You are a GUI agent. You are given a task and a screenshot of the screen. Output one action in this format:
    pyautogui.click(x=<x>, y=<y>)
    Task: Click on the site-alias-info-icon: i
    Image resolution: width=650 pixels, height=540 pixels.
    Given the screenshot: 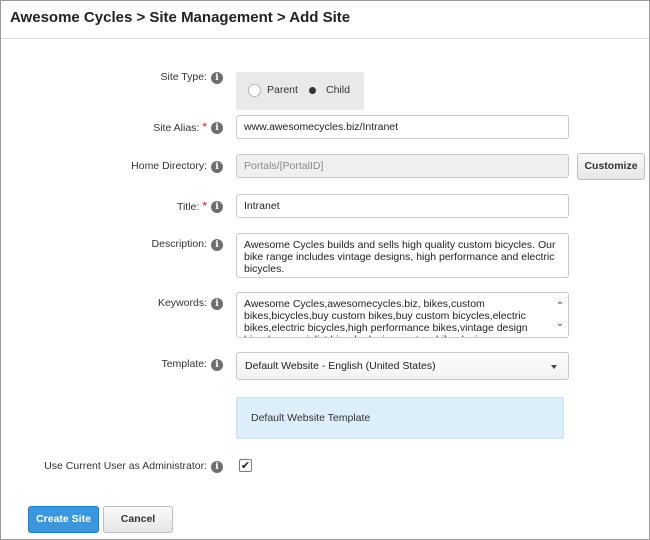 What is the action you would take?
    pyautogui.click(x=217, y=128)
    